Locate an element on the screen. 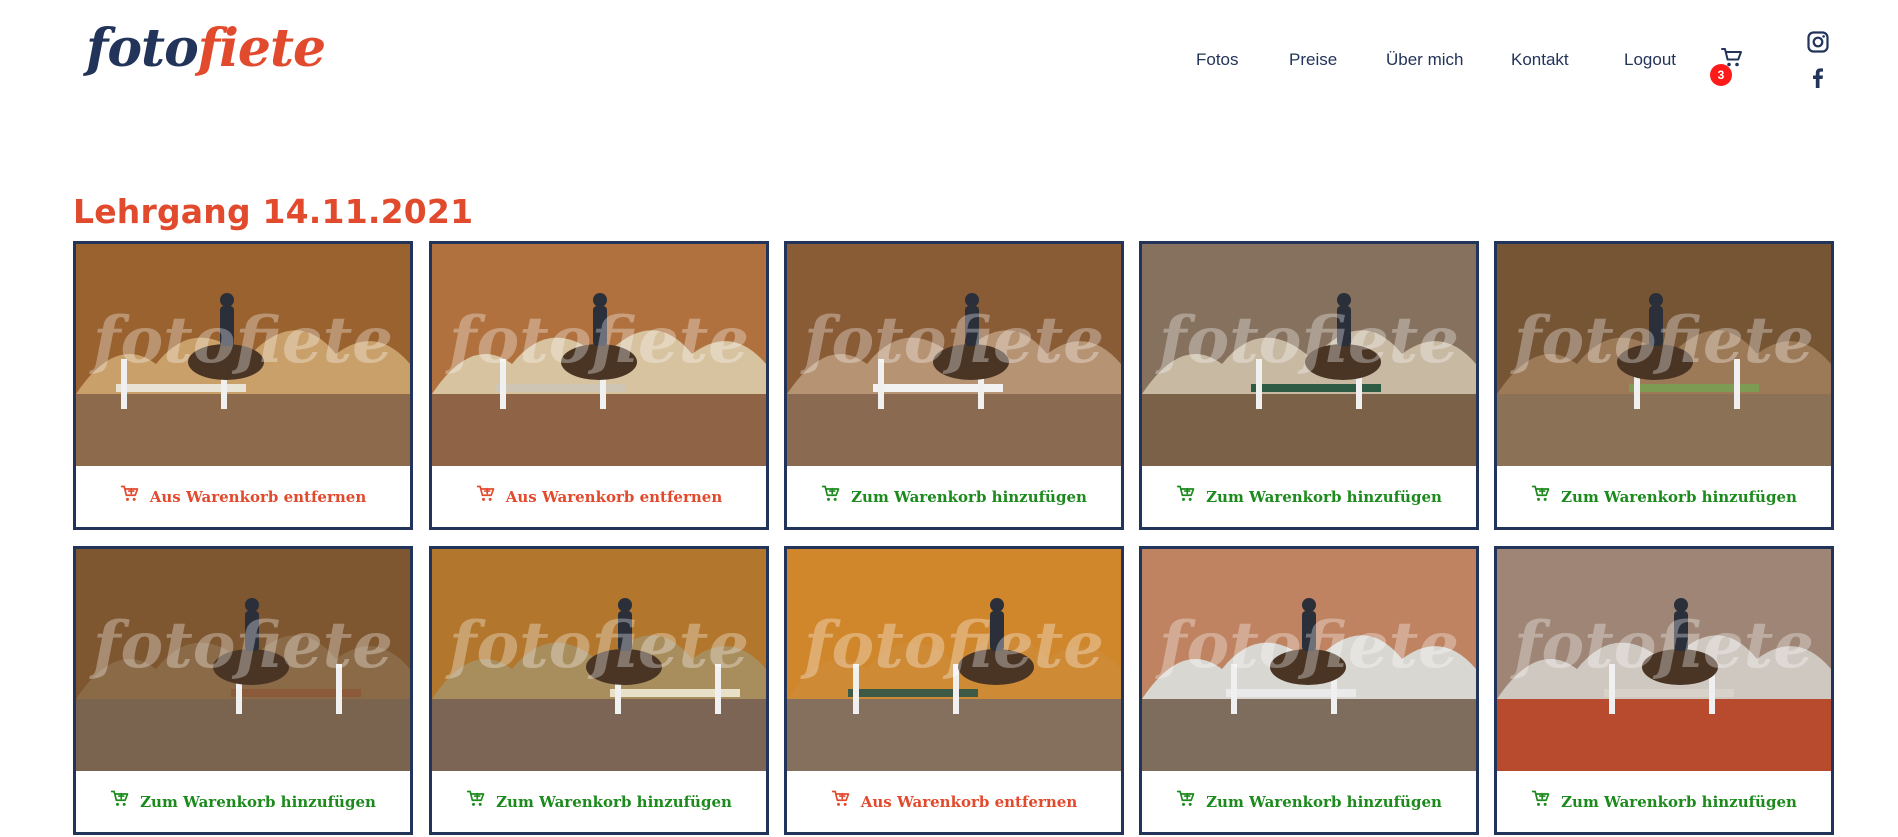 This screenshot has height=837, width=1898. logo-part-fiete: fiete is located at coordinates (261, 48).